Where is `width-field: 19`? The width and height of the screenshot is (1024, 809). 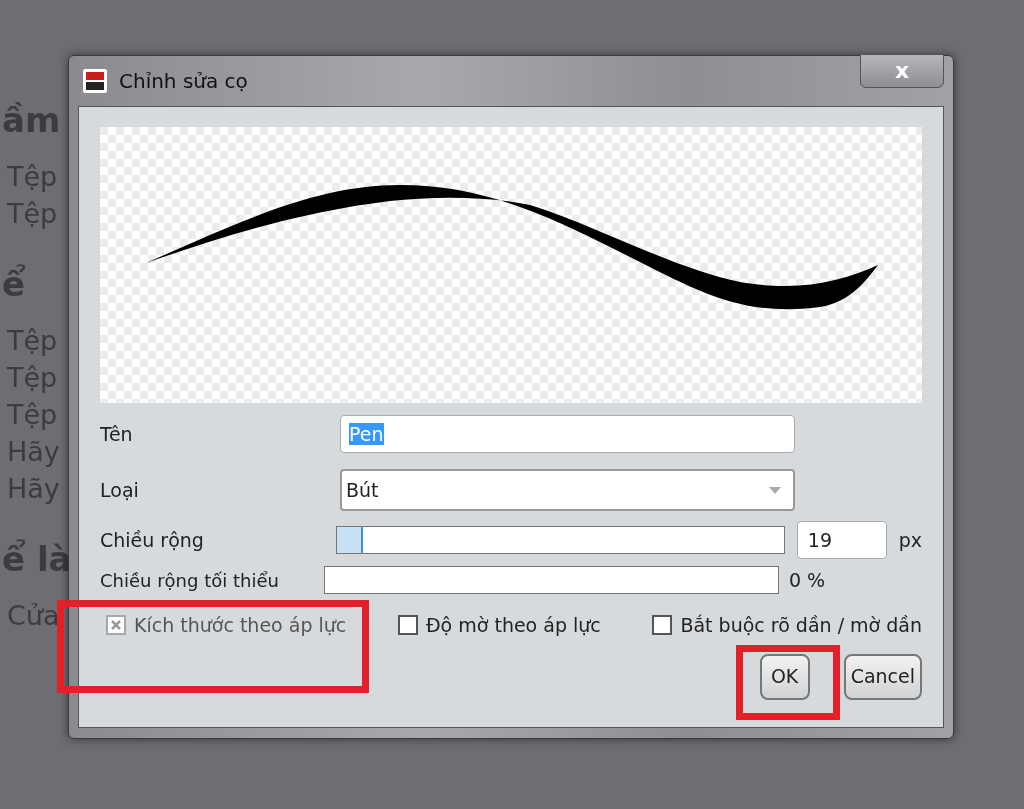 width-field: 19 is located at coordinates (841, 540).